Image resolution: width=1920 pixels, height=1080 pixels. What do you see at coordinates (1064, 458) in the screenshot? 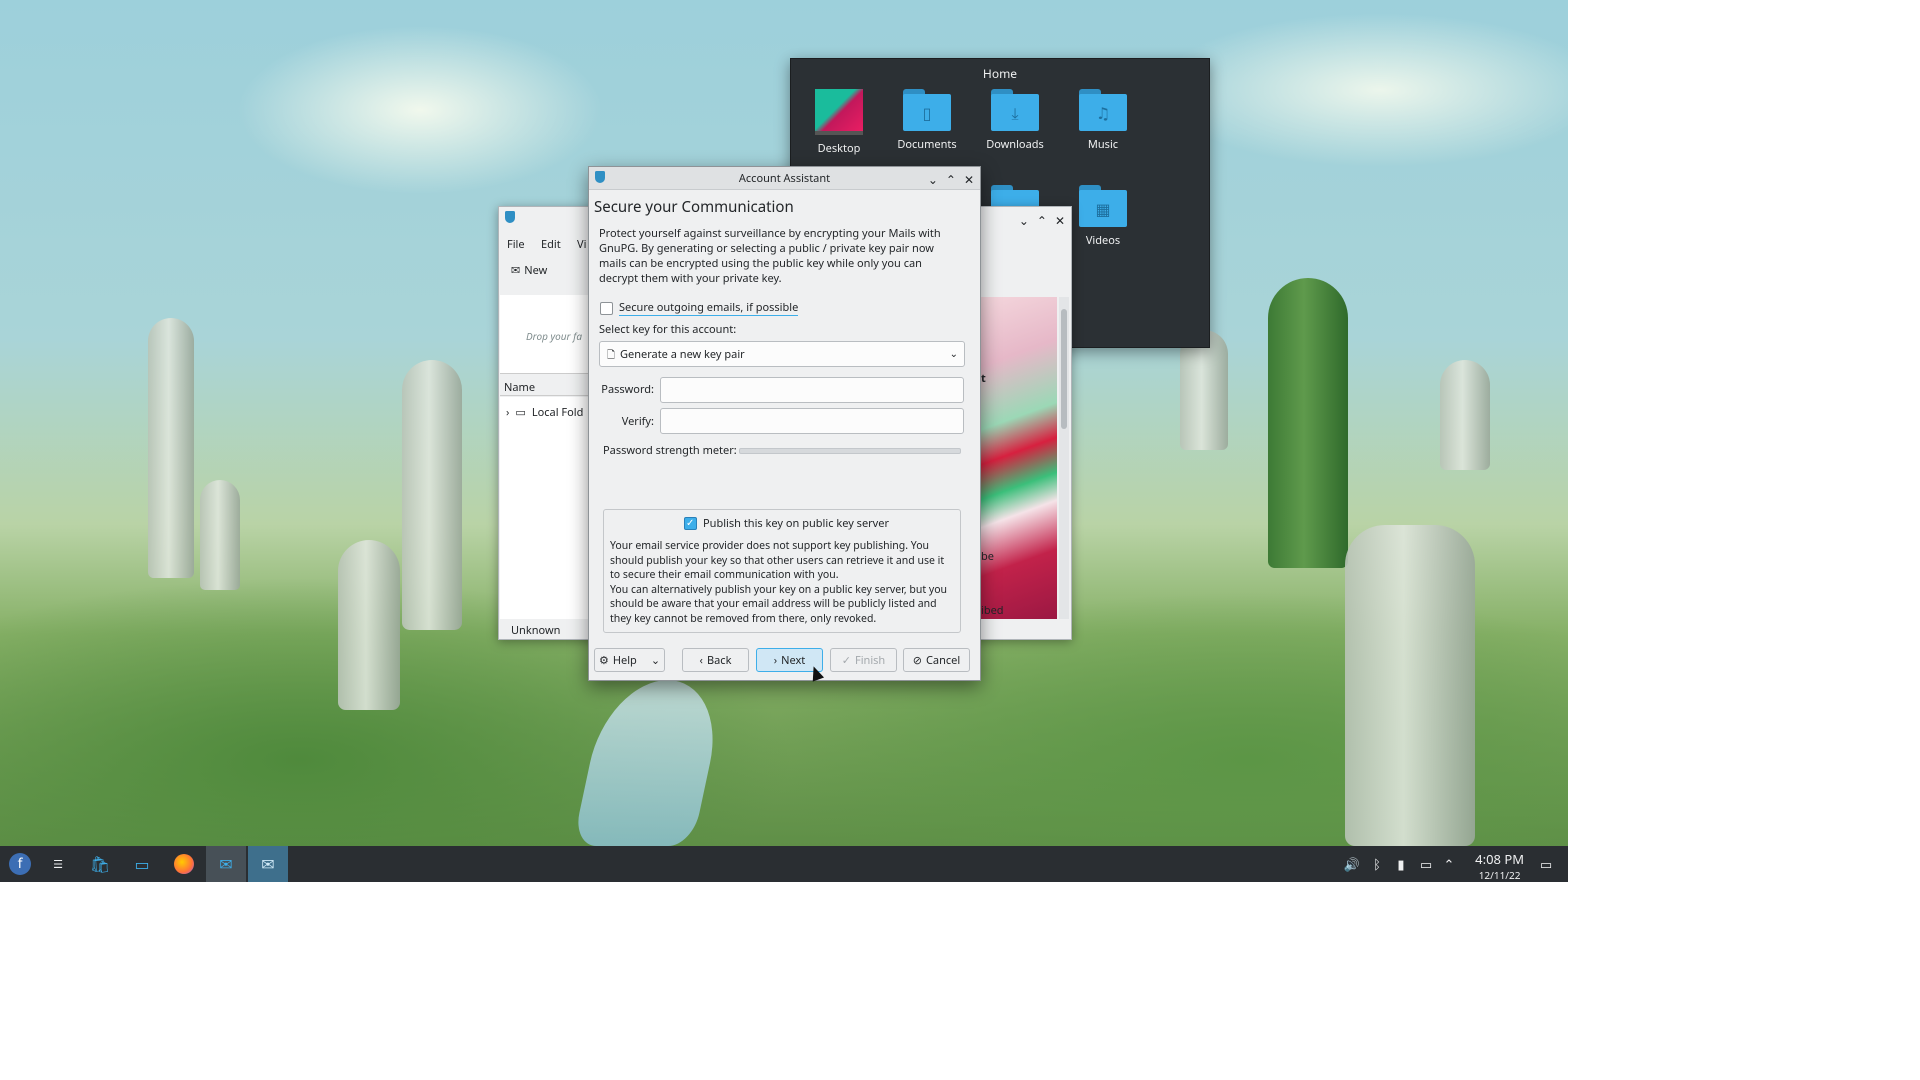
I see `preview-scrollbar` at bounding box center [1064, 458].